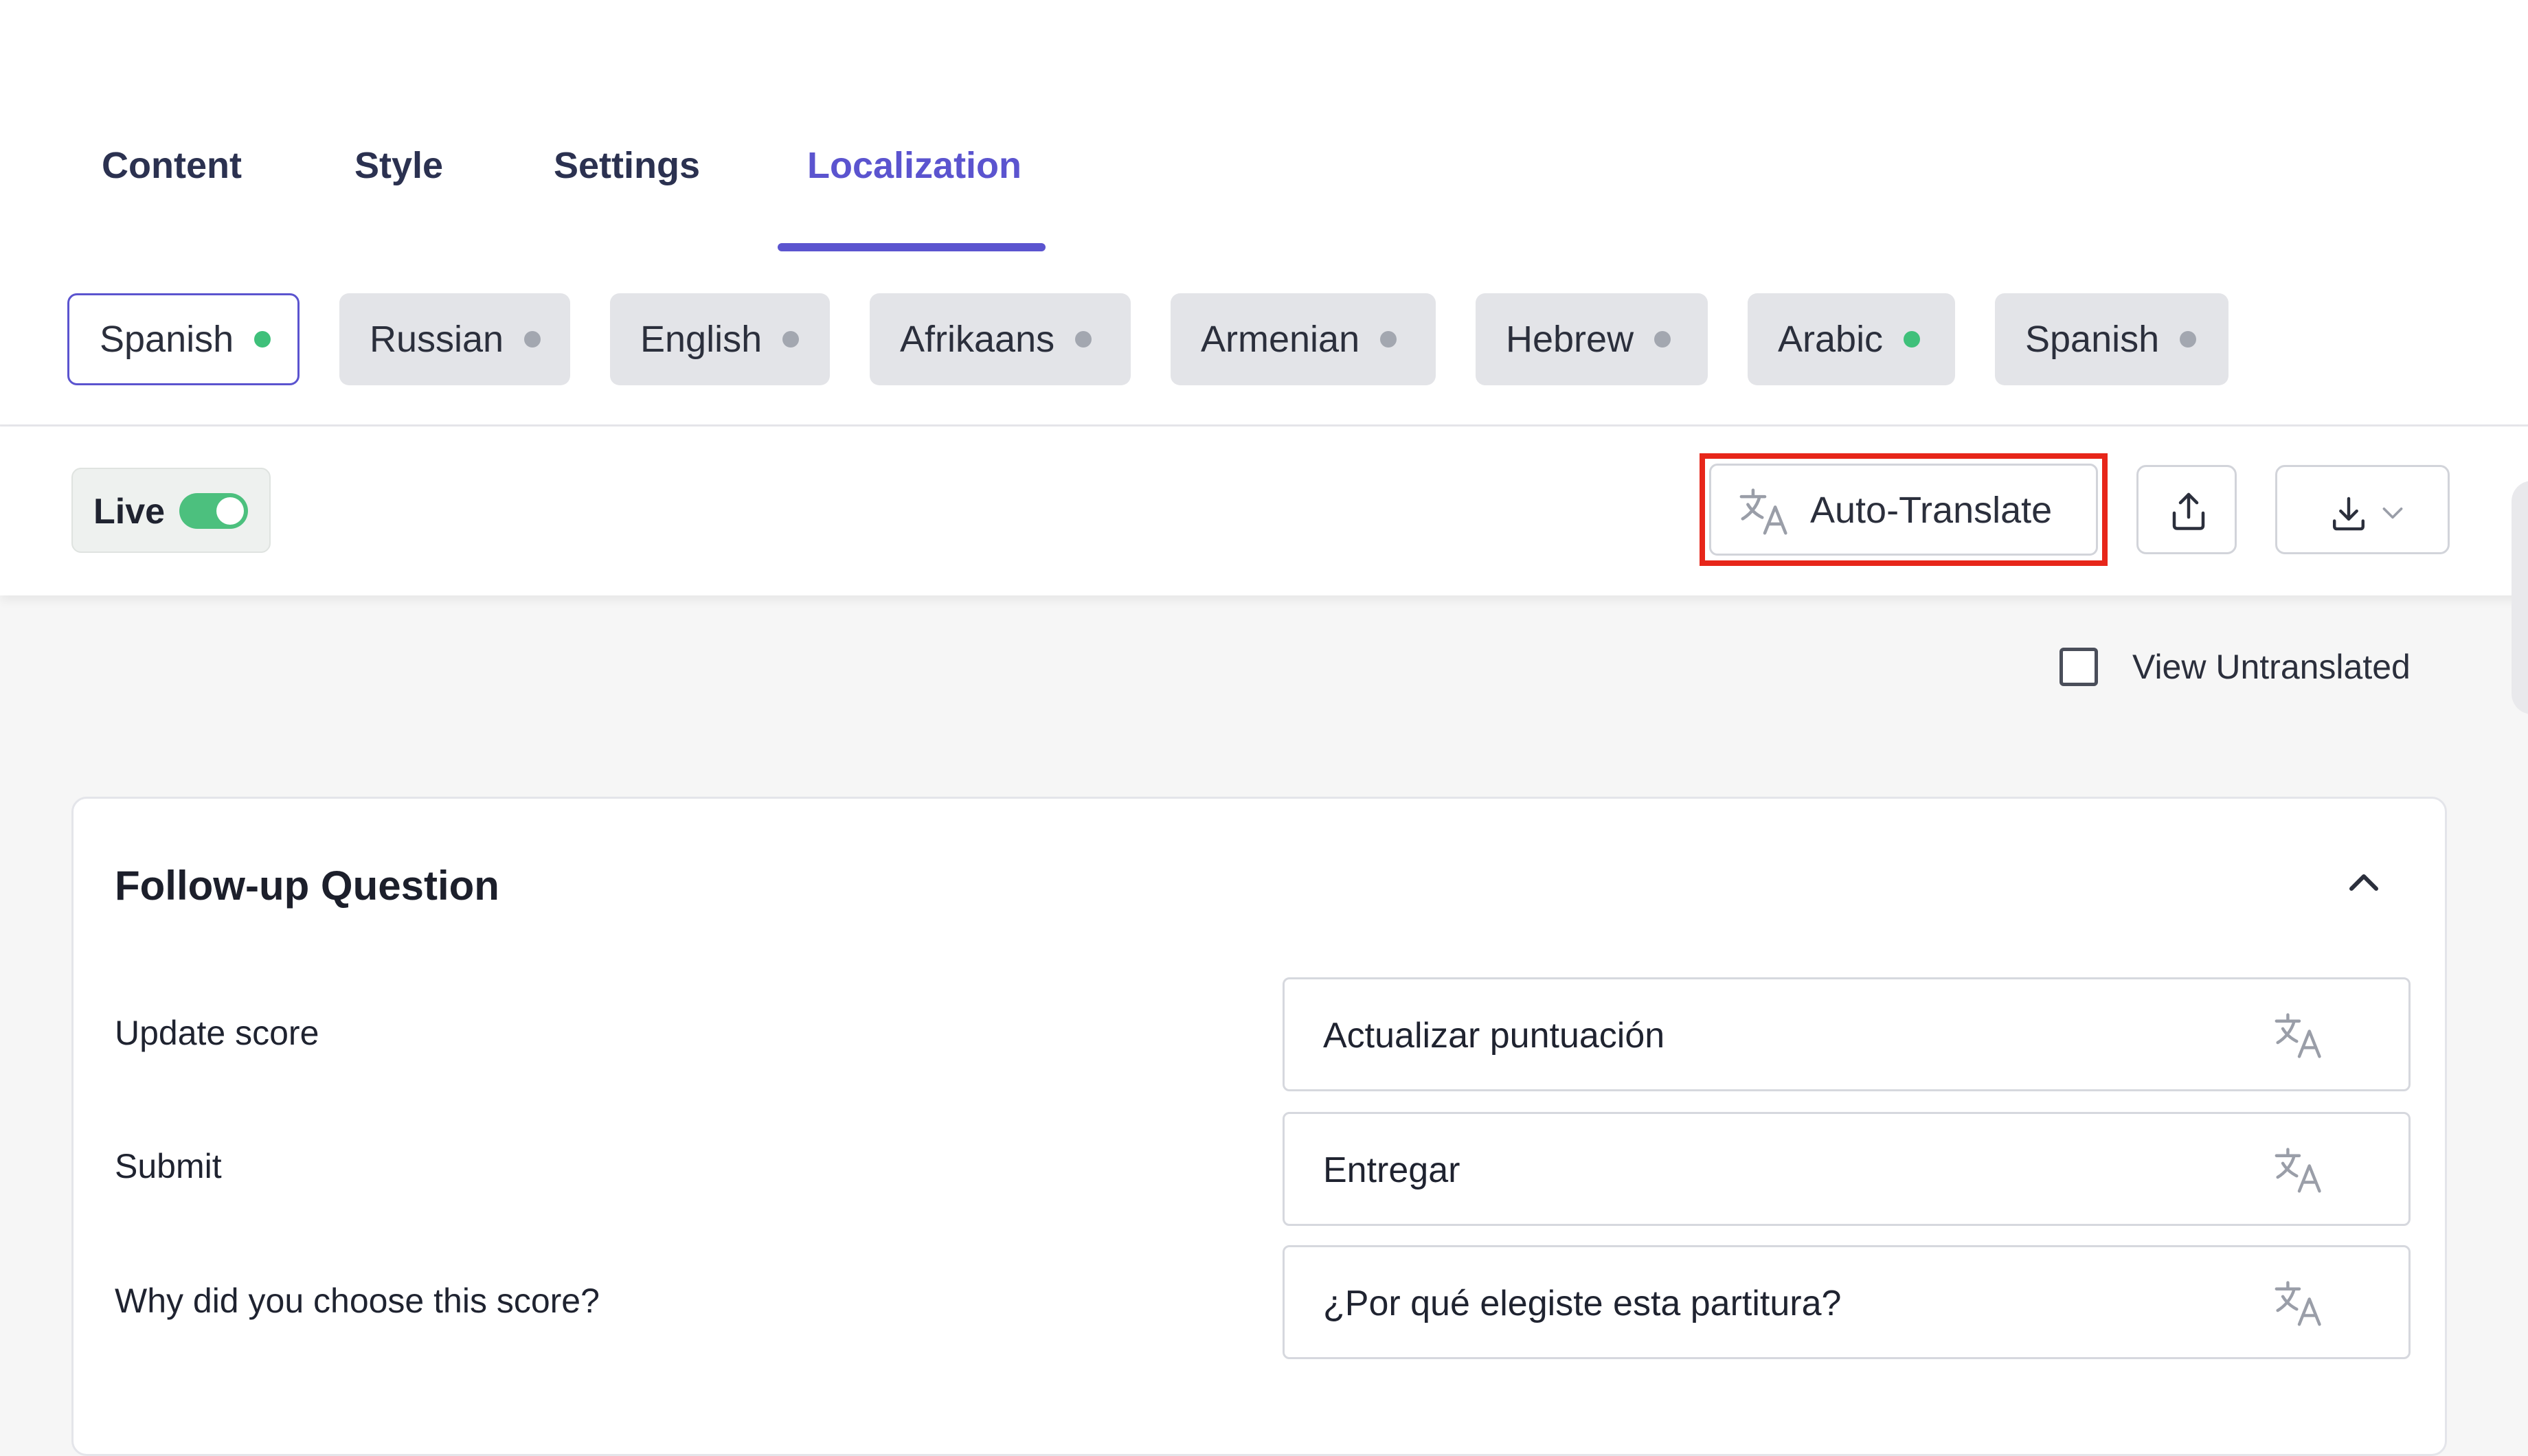 This screenshot has width=2528, height=1456. I want to click on language-chip-english: English, so click(720, 339).